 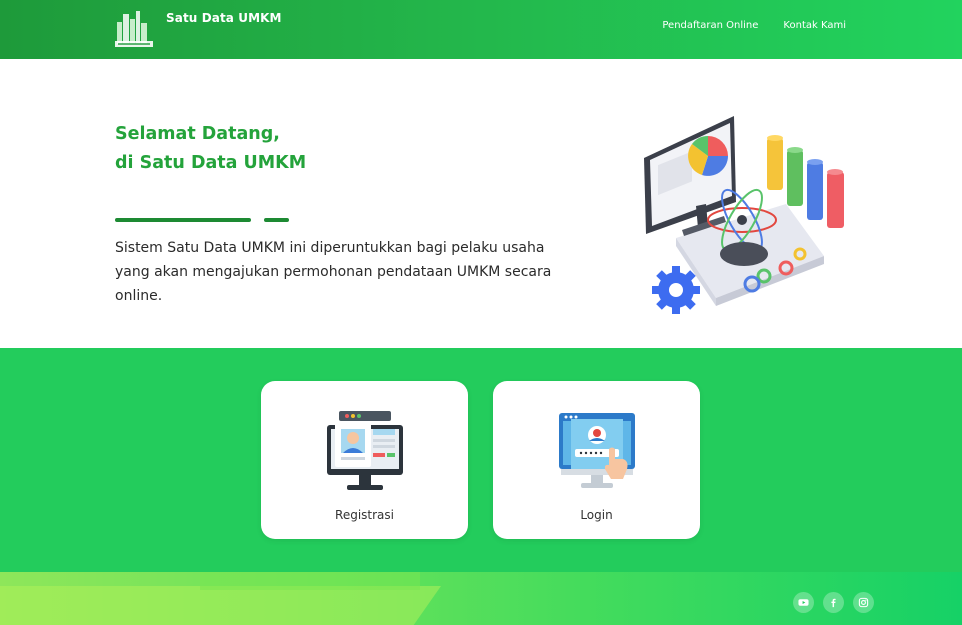 I want to click on footer, so click(x=481, y=598).